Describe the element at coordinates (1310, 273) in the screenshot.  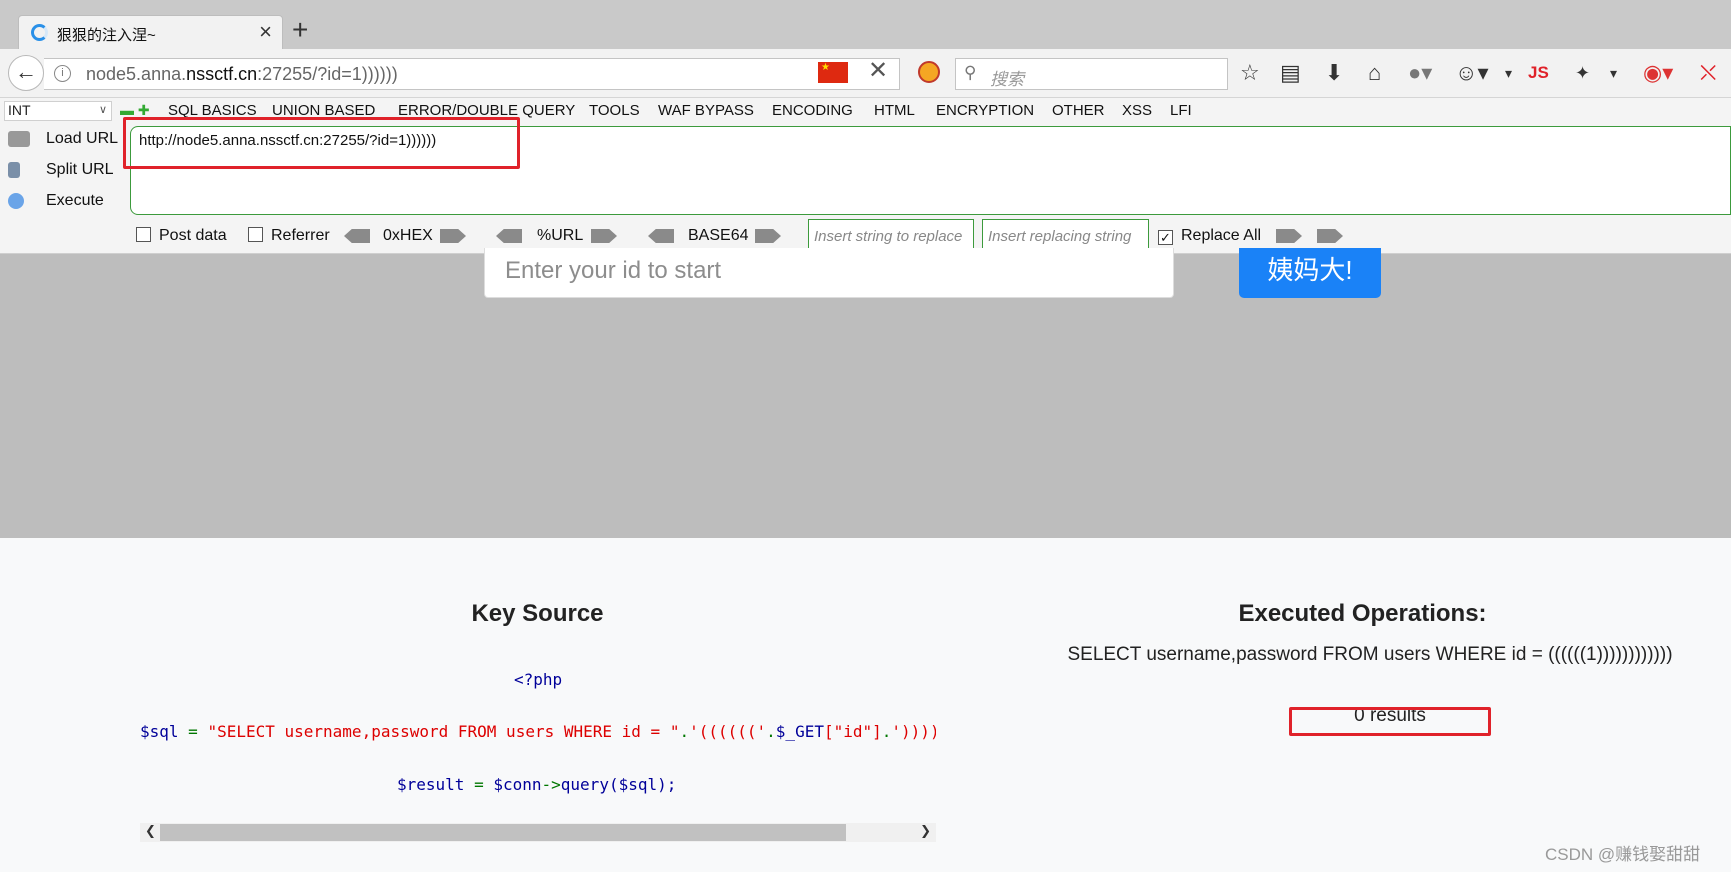
I see `submit-button: 姨妈大!` at that location.